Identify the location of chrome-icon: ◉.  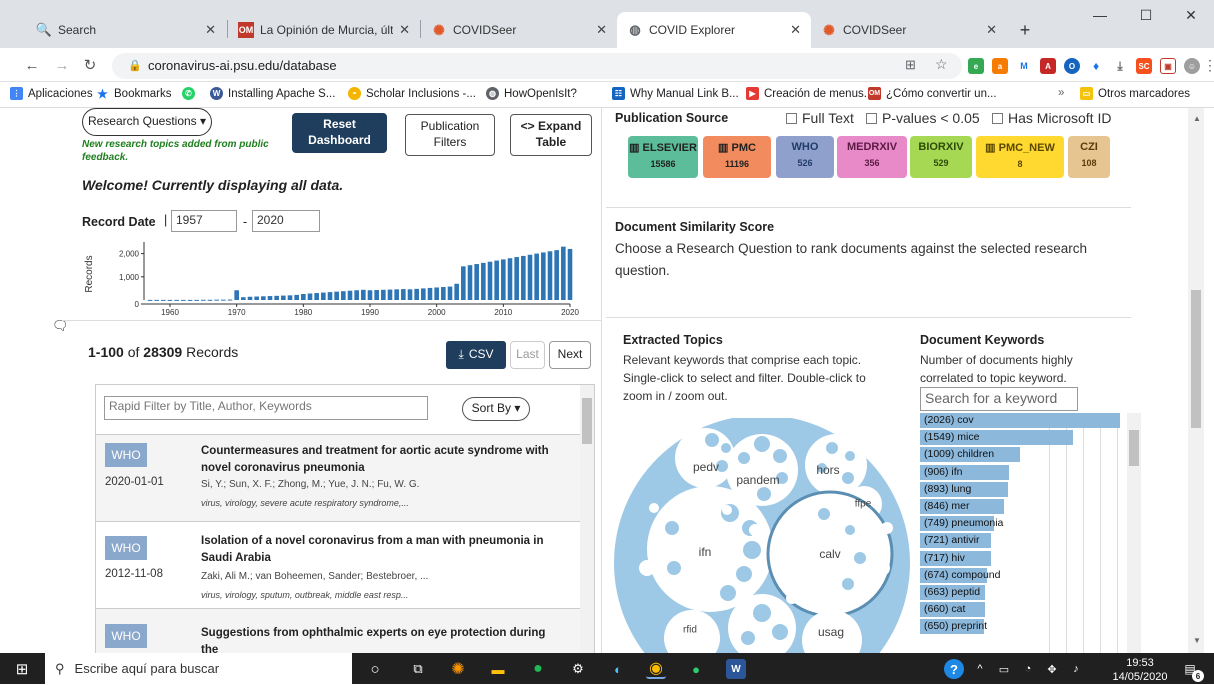
(656, 669).